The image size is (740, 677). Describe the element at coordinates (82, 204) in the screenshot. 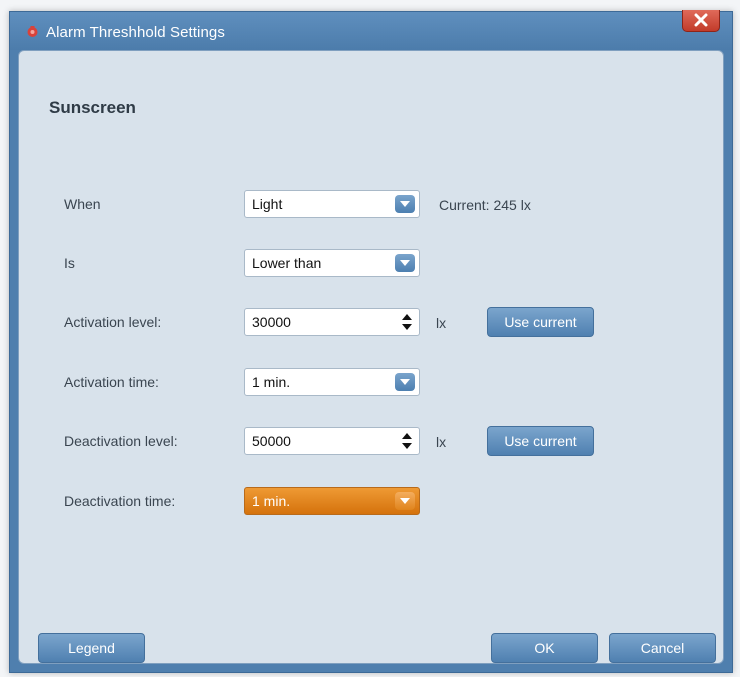

I see `when-label: When` at that location.